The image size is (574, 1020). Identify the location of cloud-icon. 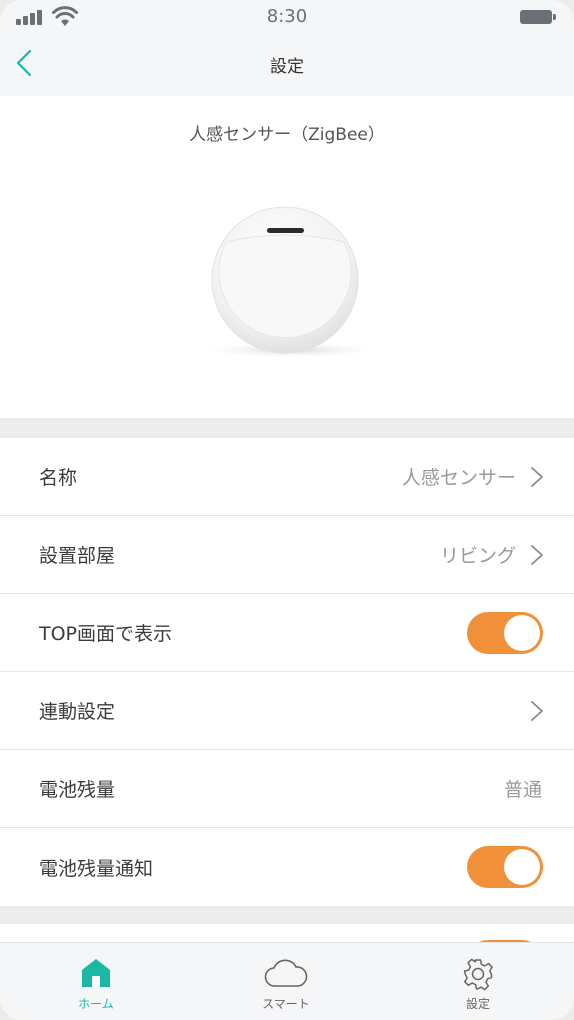
(286, 973).